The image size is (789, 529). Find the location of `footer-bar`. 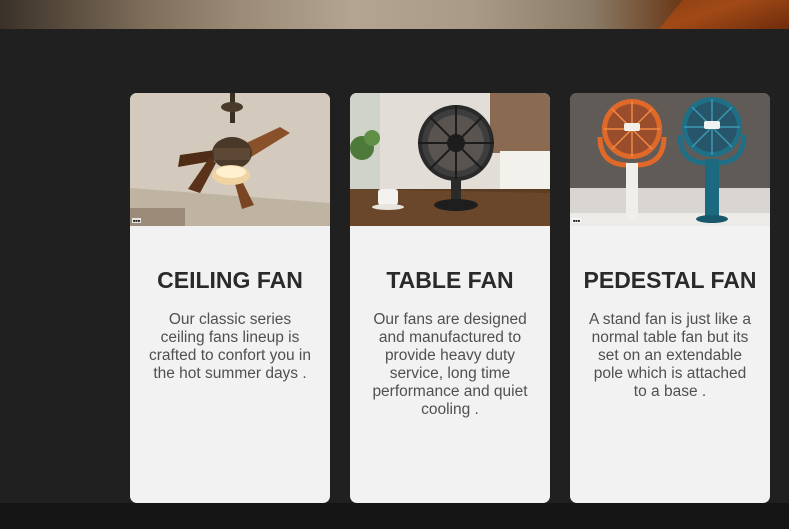

footer-bar is located at coordinates (394, 516).